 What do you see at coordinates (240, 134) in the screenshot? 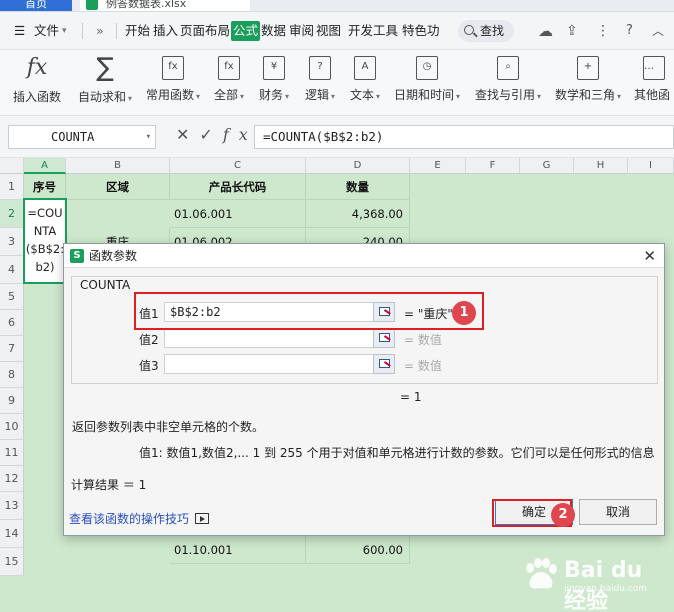
I see `insert-function-icon: fx` at bounding box center [240, 134].